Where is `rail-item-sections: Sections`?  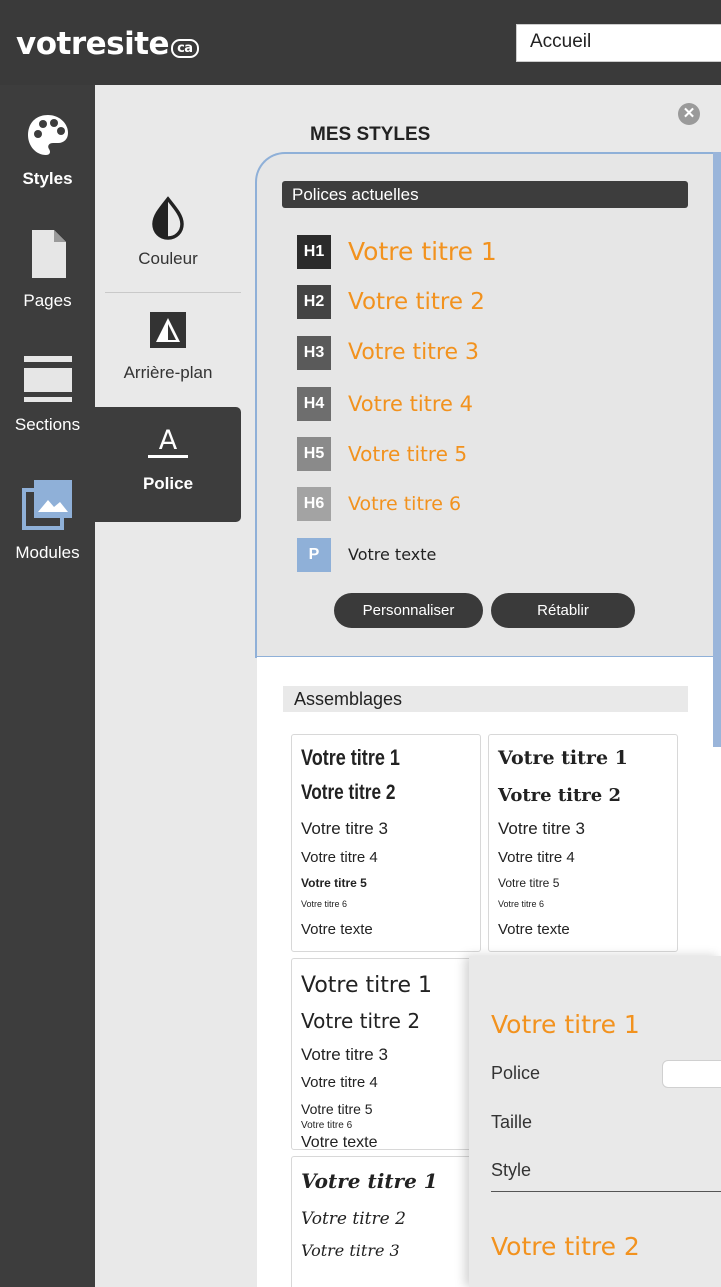
rail-item-sections: Sections is located at coordinates (47, 394).